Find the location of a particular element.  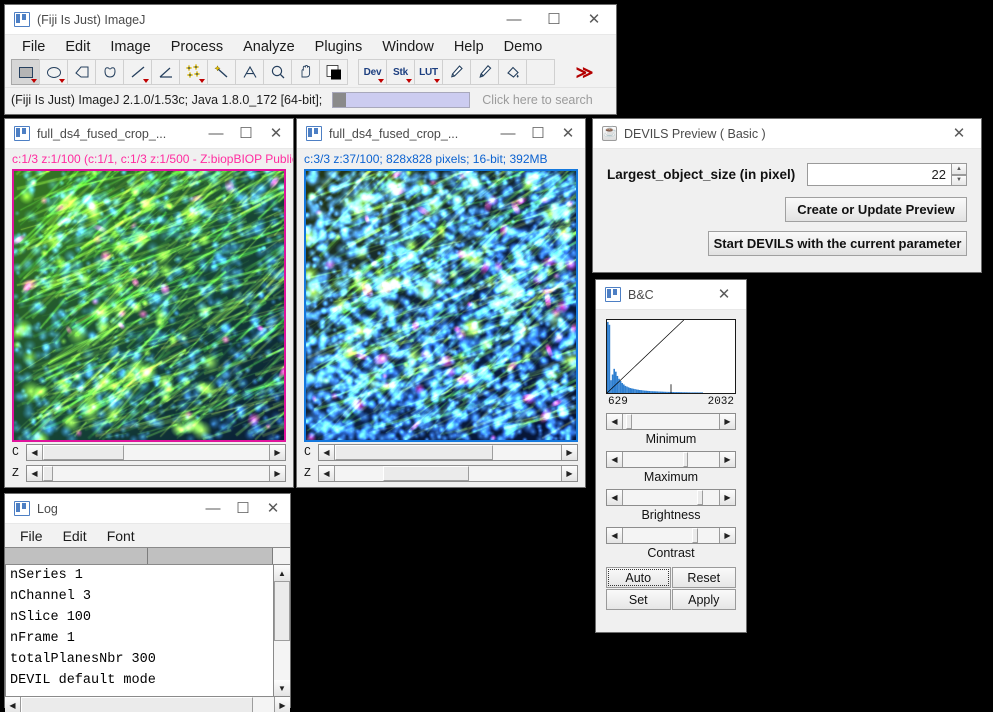

channel-slider-left-arrow-1: ◀ is located at coordinates (35, 452).